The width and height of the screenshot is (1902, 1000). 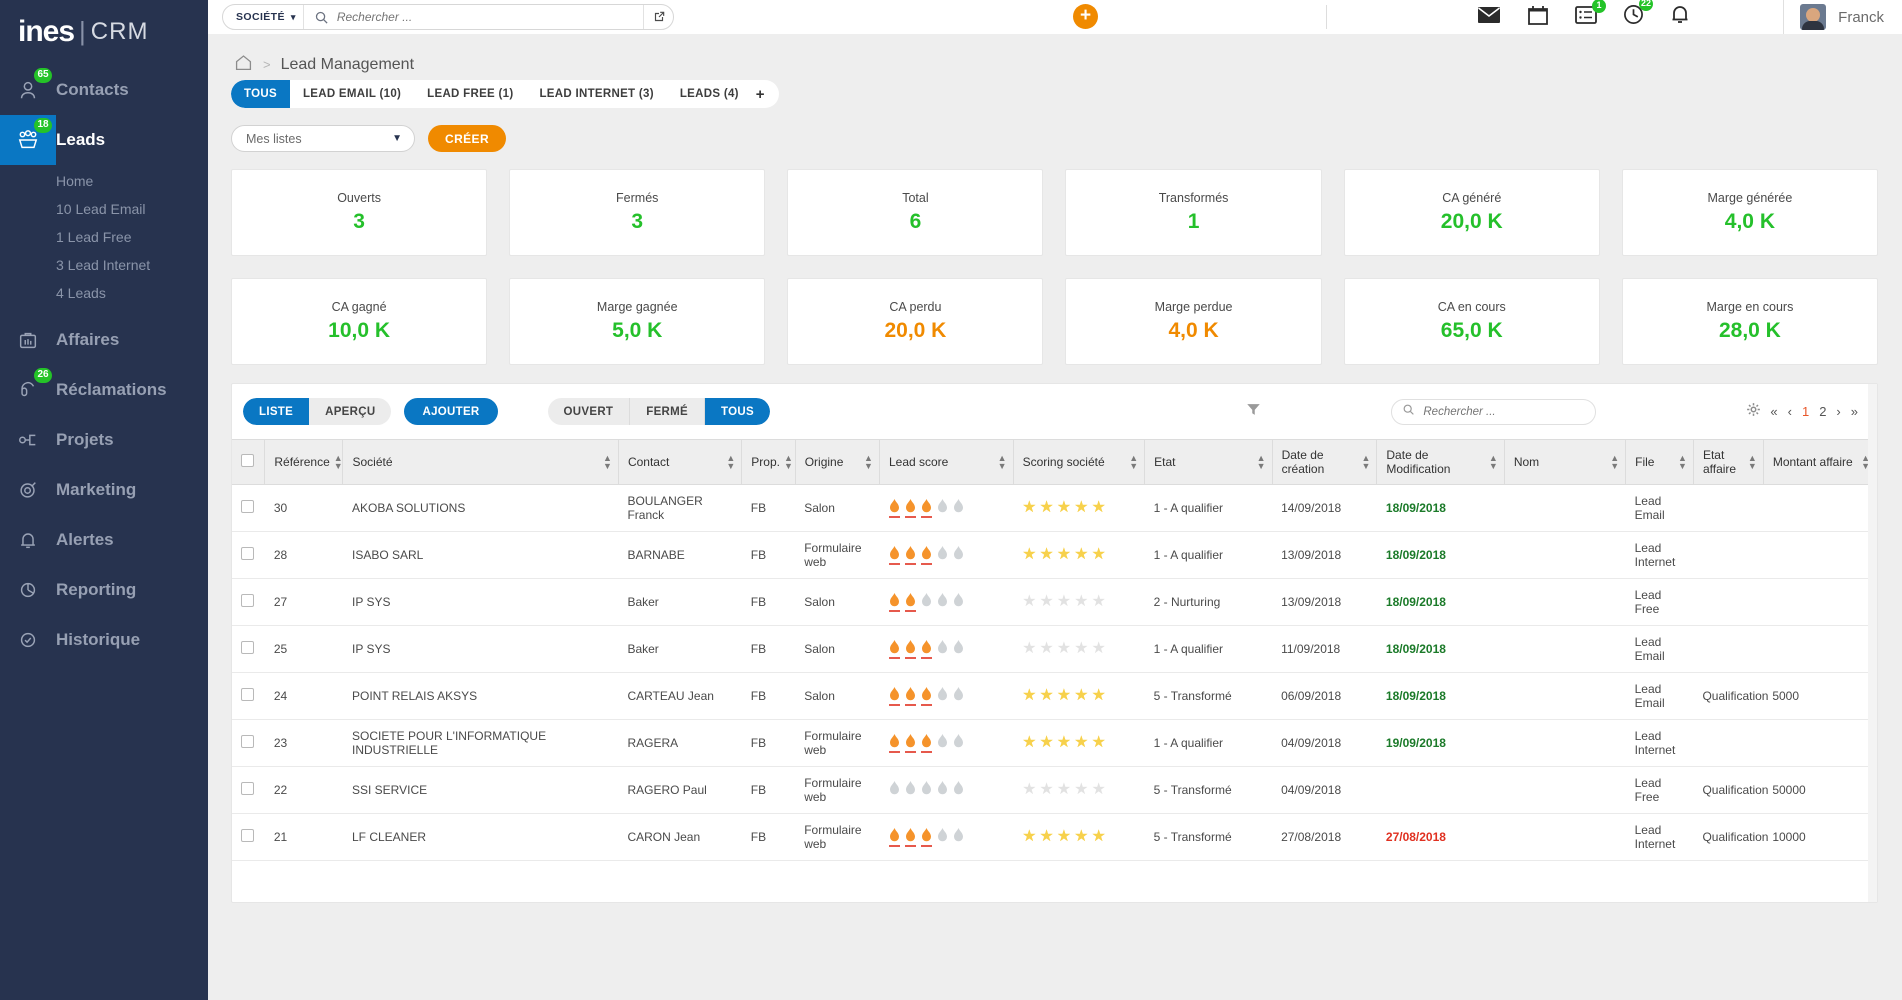 What do you see at coordinates (104, 540) in the screenshot?
I see `sidebar-item-alertes: Alertes` at bounding box center [104, 540].